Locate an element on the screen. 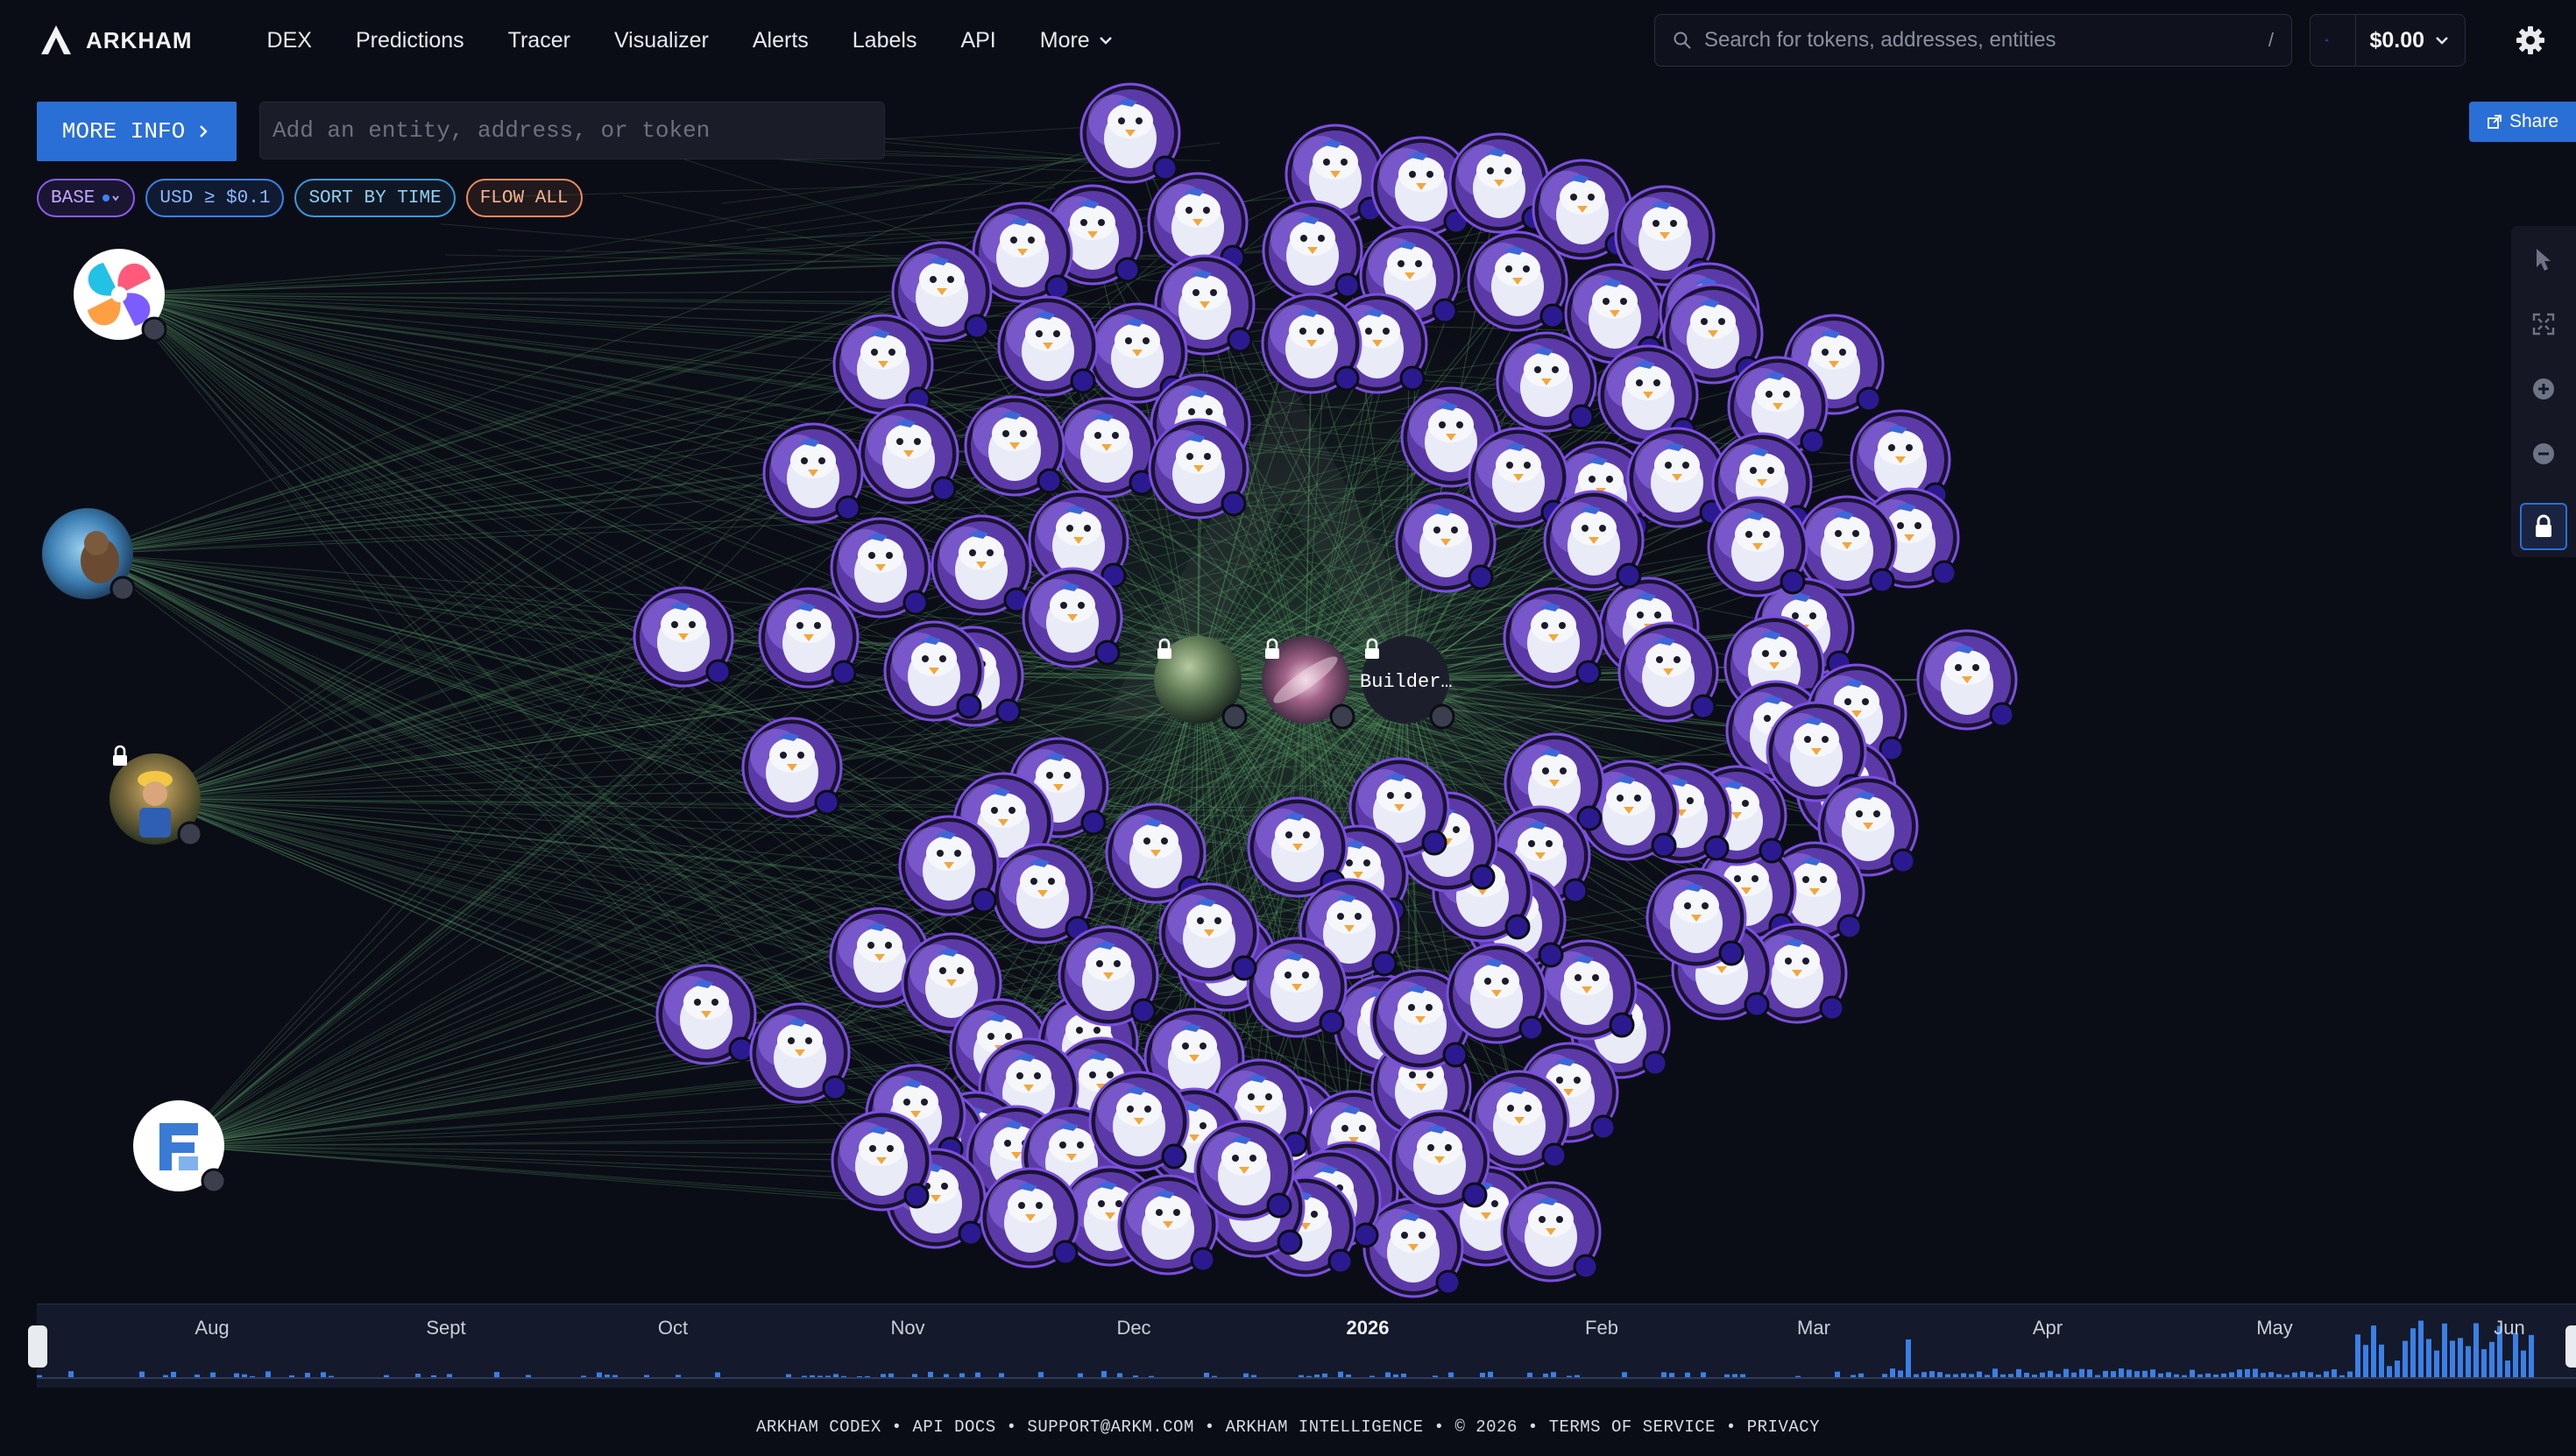 This screenshot has width=2576, height=1456. zoom-in-icon is located at coordinates (2543, 389).